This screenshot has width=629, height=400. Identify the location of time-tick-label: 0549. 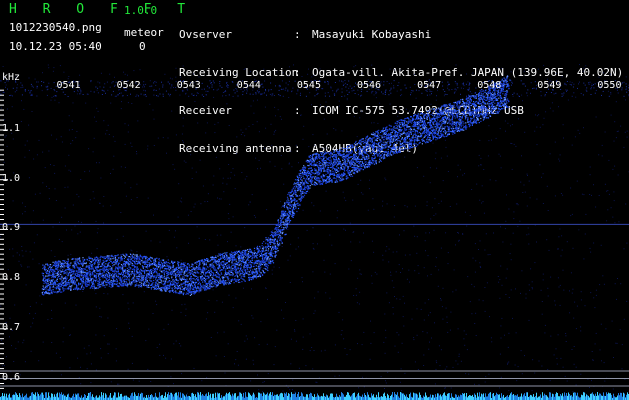
(549, 85).